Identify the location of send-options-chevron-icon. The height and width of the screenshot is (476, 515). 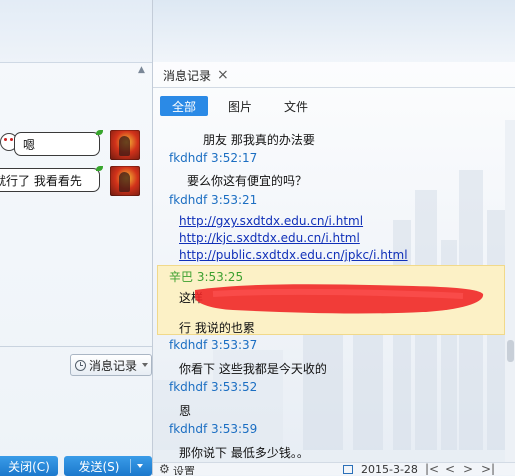
(140, 466).